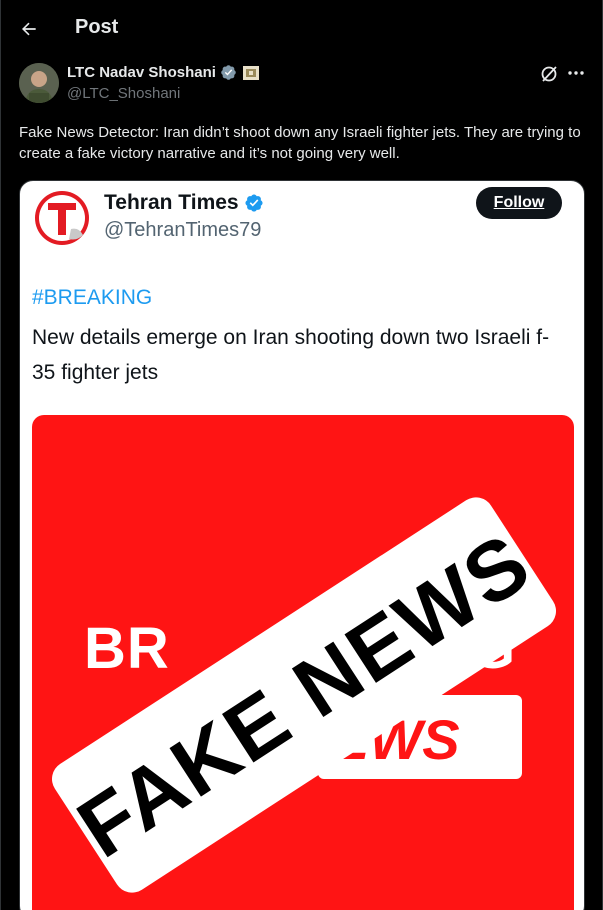 The width and height of the screenshot is (603, 910). I want to click on author-name-row: LTC Nadav Shoshani, so click(163, 72).